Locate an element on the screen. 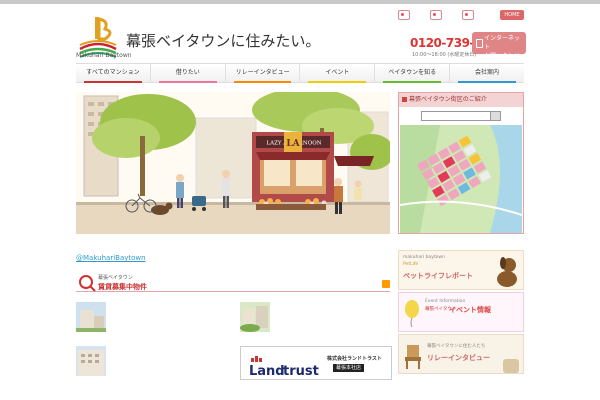 The image size is (600, 400). rss-icon is located at coordinates (386, 284).